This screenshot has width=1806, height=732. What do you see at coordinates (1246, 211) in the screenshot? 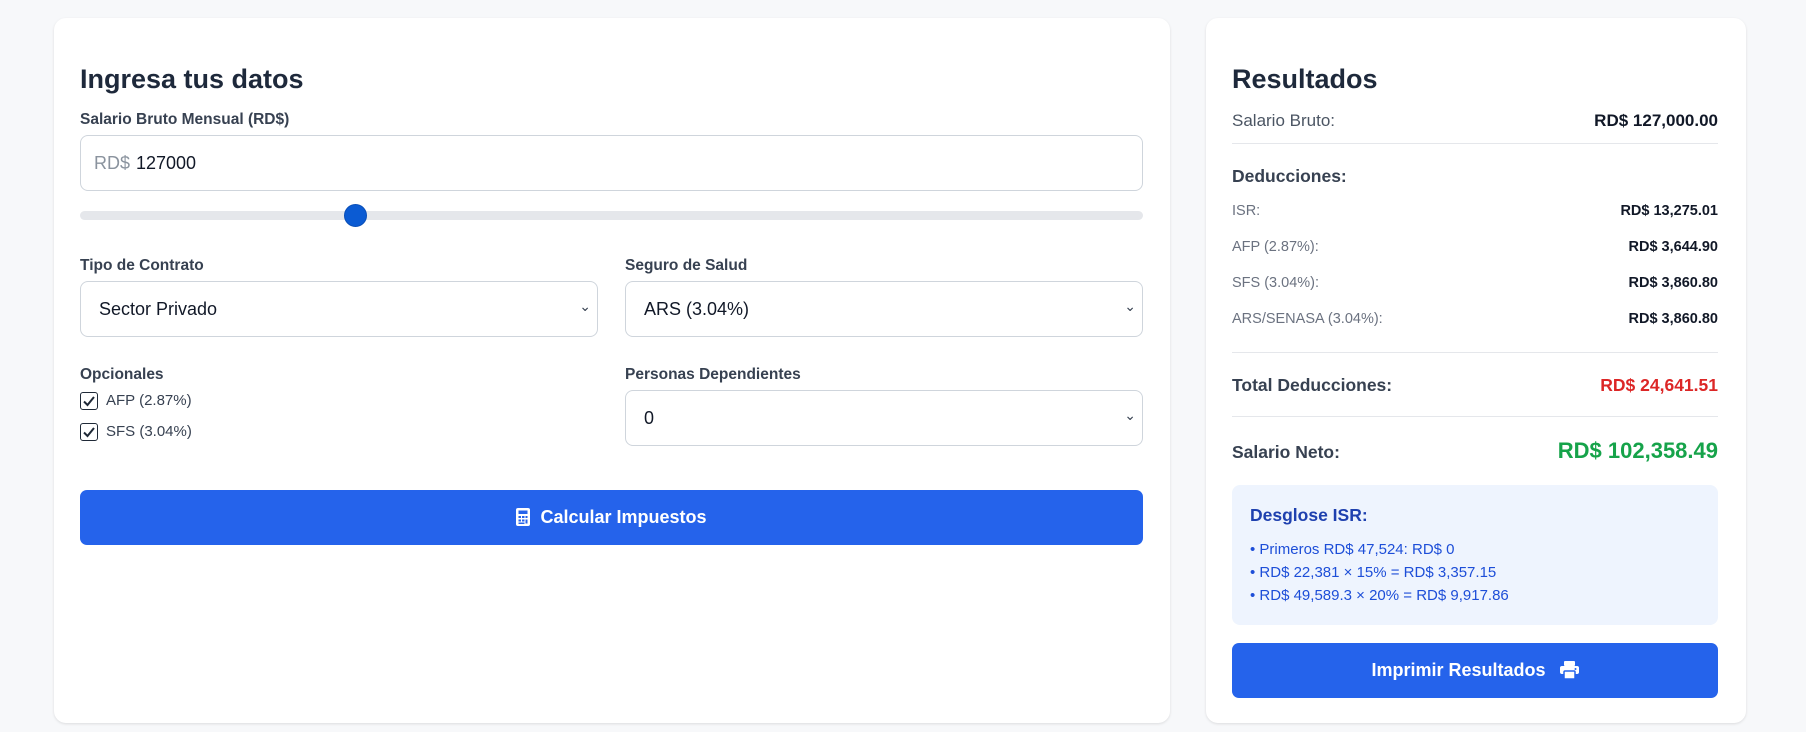
I see `deduction-label: ISR:` at bounding box center [1246, 211].